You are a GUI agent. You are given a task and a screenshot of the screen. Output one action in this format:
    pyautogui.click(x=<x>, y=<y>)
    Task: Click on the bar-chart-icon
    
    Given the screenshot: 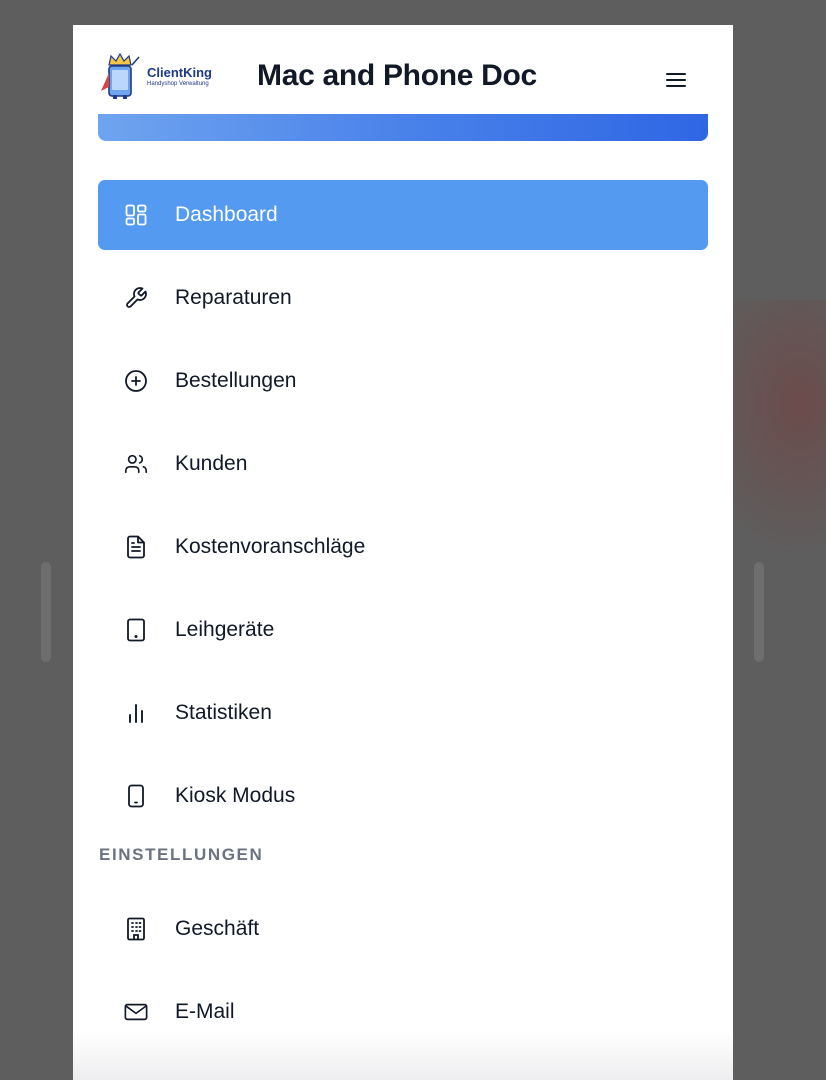 What is the action you would take?
    pyautogui.click(x=136, y=713)
    